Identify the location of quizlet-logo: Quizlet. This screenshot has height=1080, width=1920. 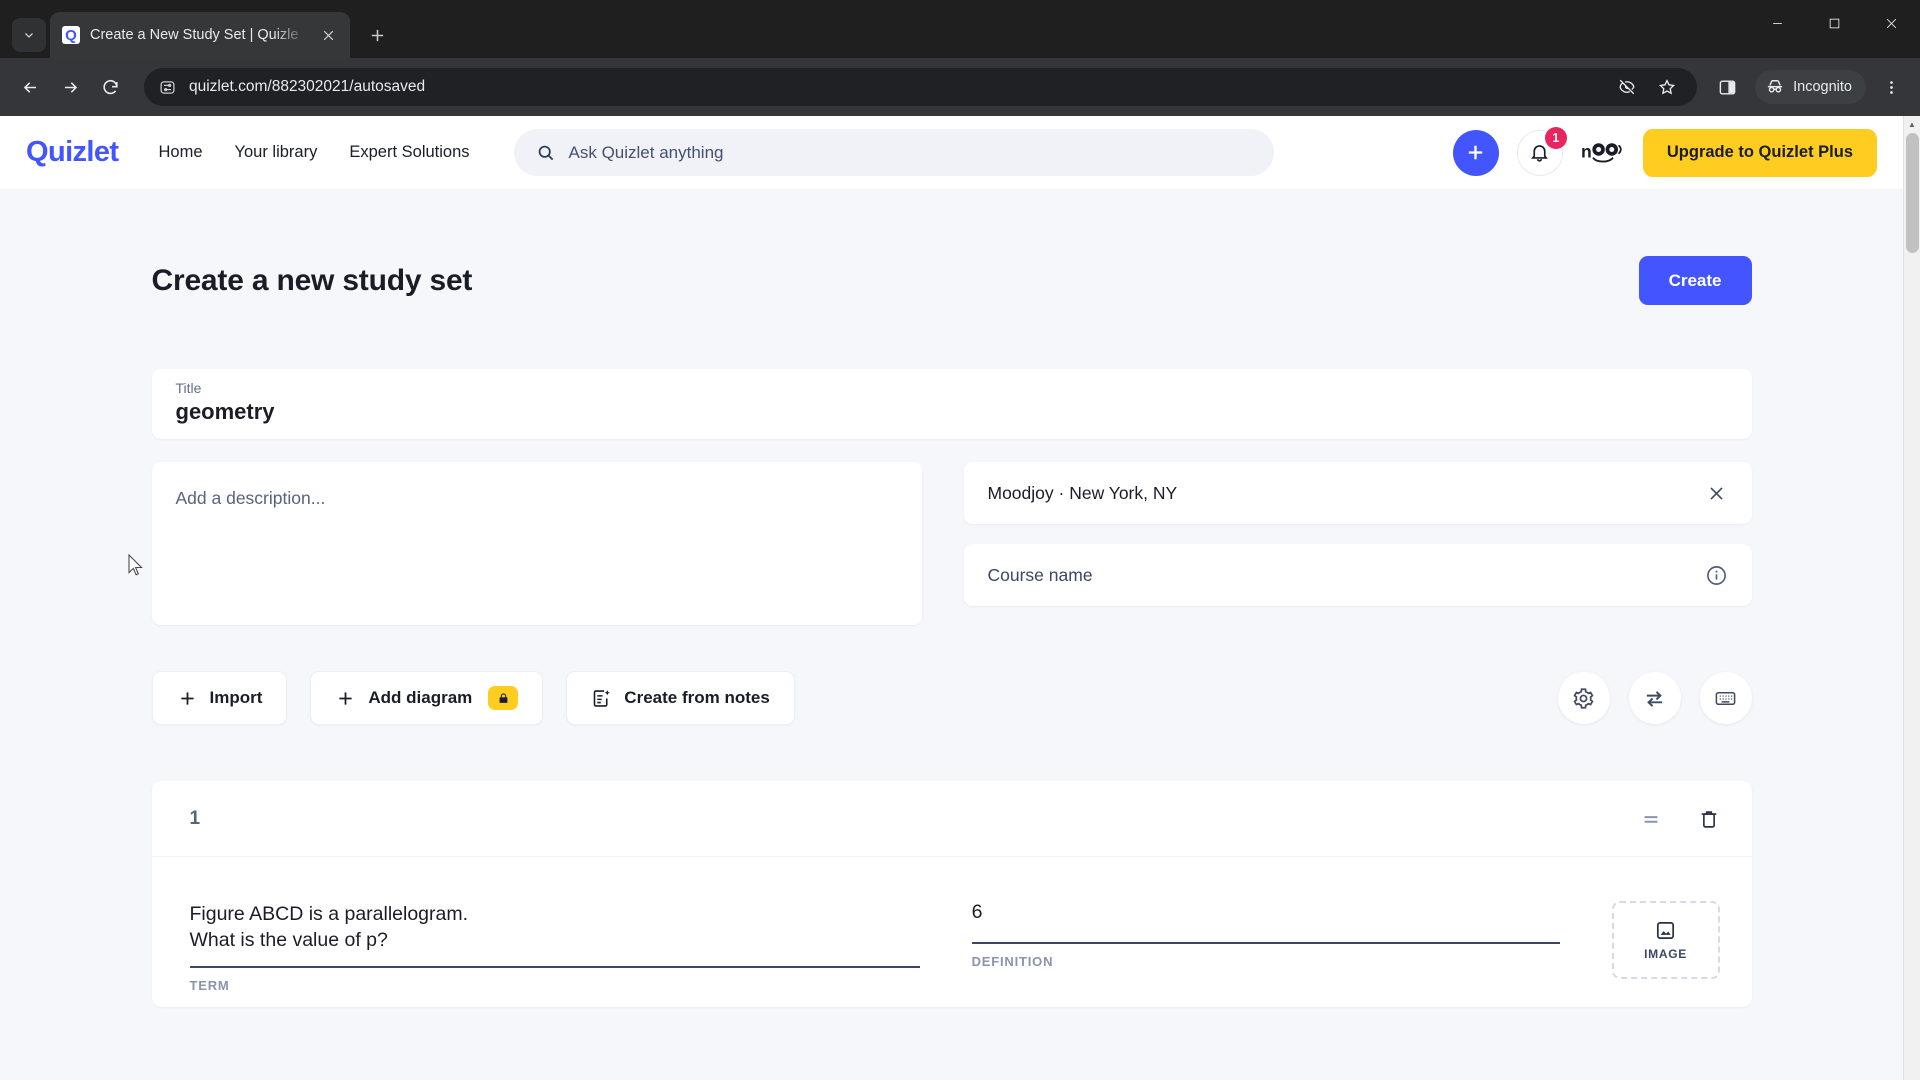
(72, 152).